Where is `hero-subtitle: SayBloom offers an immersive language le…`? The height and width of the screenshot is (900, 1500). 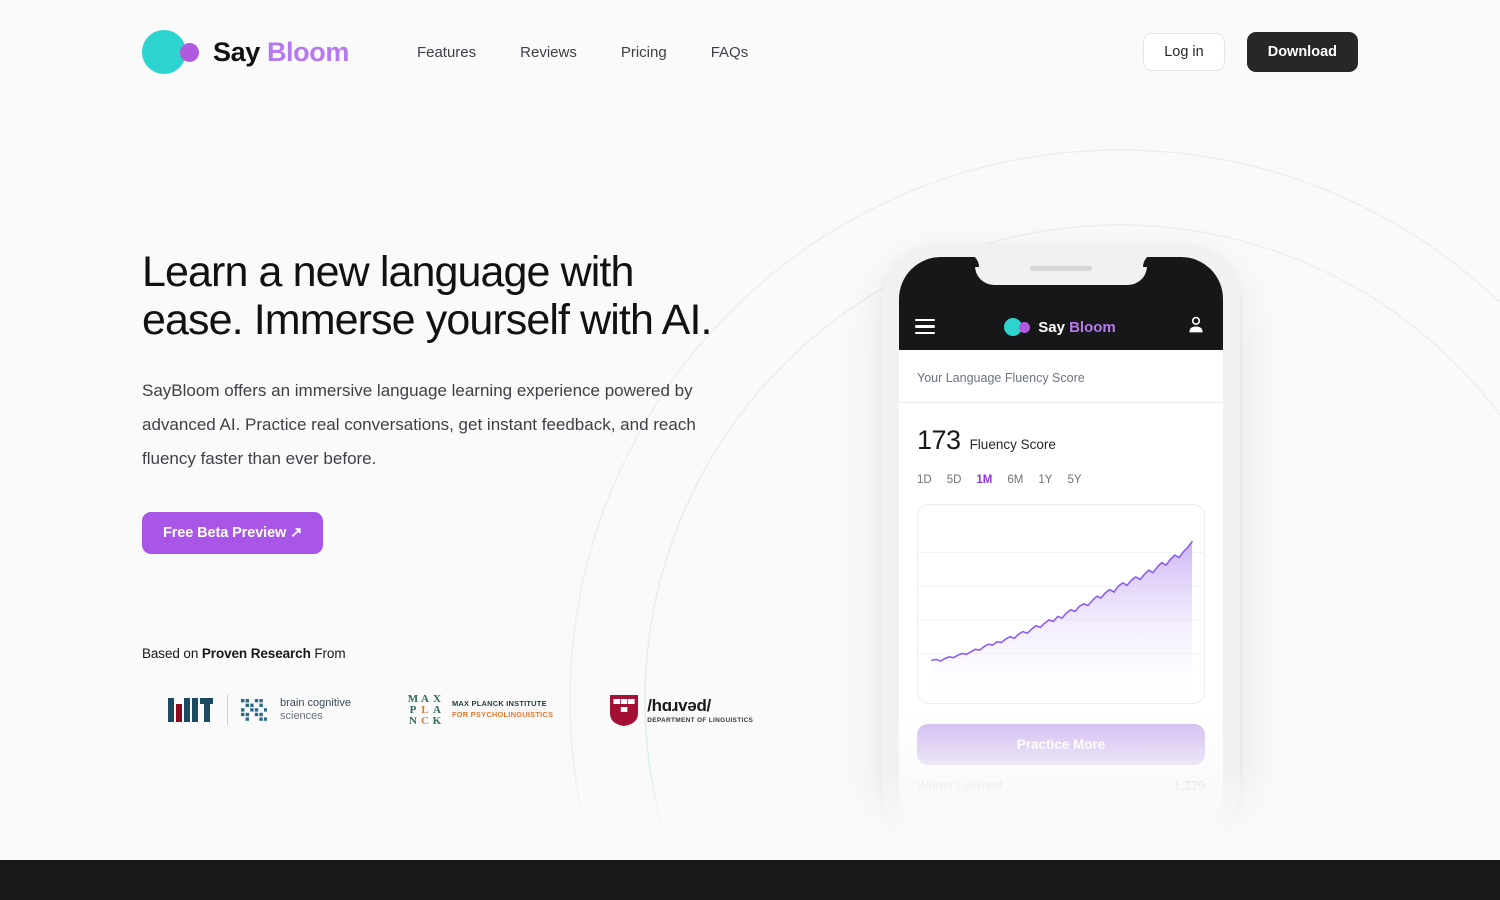 hero-subtitle: SayBloom offers an immersive language le… is located at coordinates (419, 425).